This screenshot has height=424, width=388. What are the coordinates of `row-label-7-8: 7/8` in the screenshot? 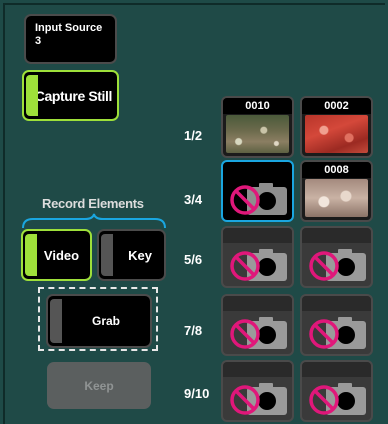 It's located at (193, 330).